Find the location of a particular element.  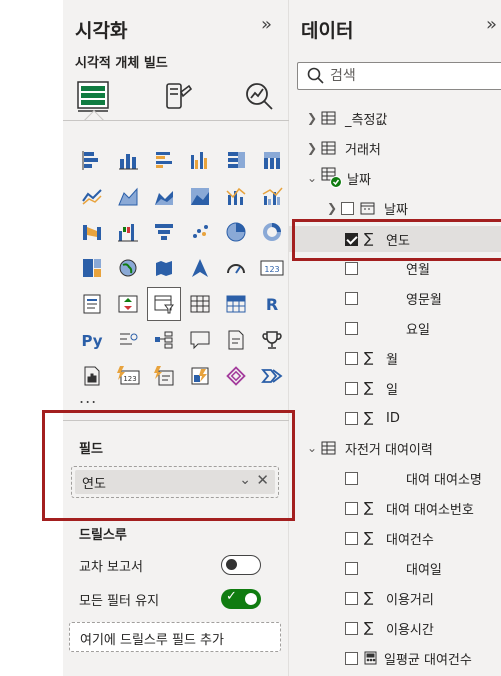

power-automate-flow-icon is located at coordinates (272, 376).